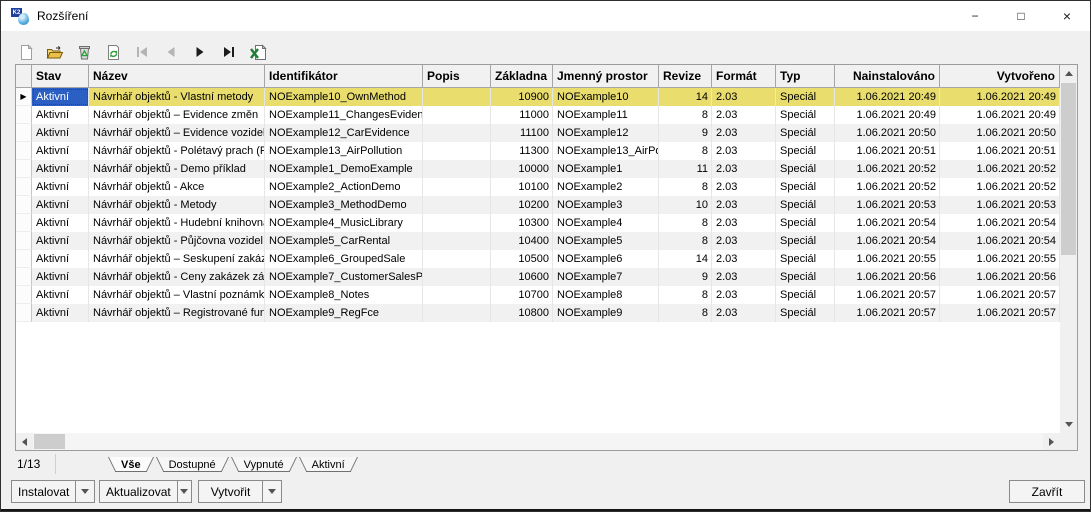  Describe the element at coordinates (1047, 491) in the screenshot. I see `close-button: Zavřít` at that location.